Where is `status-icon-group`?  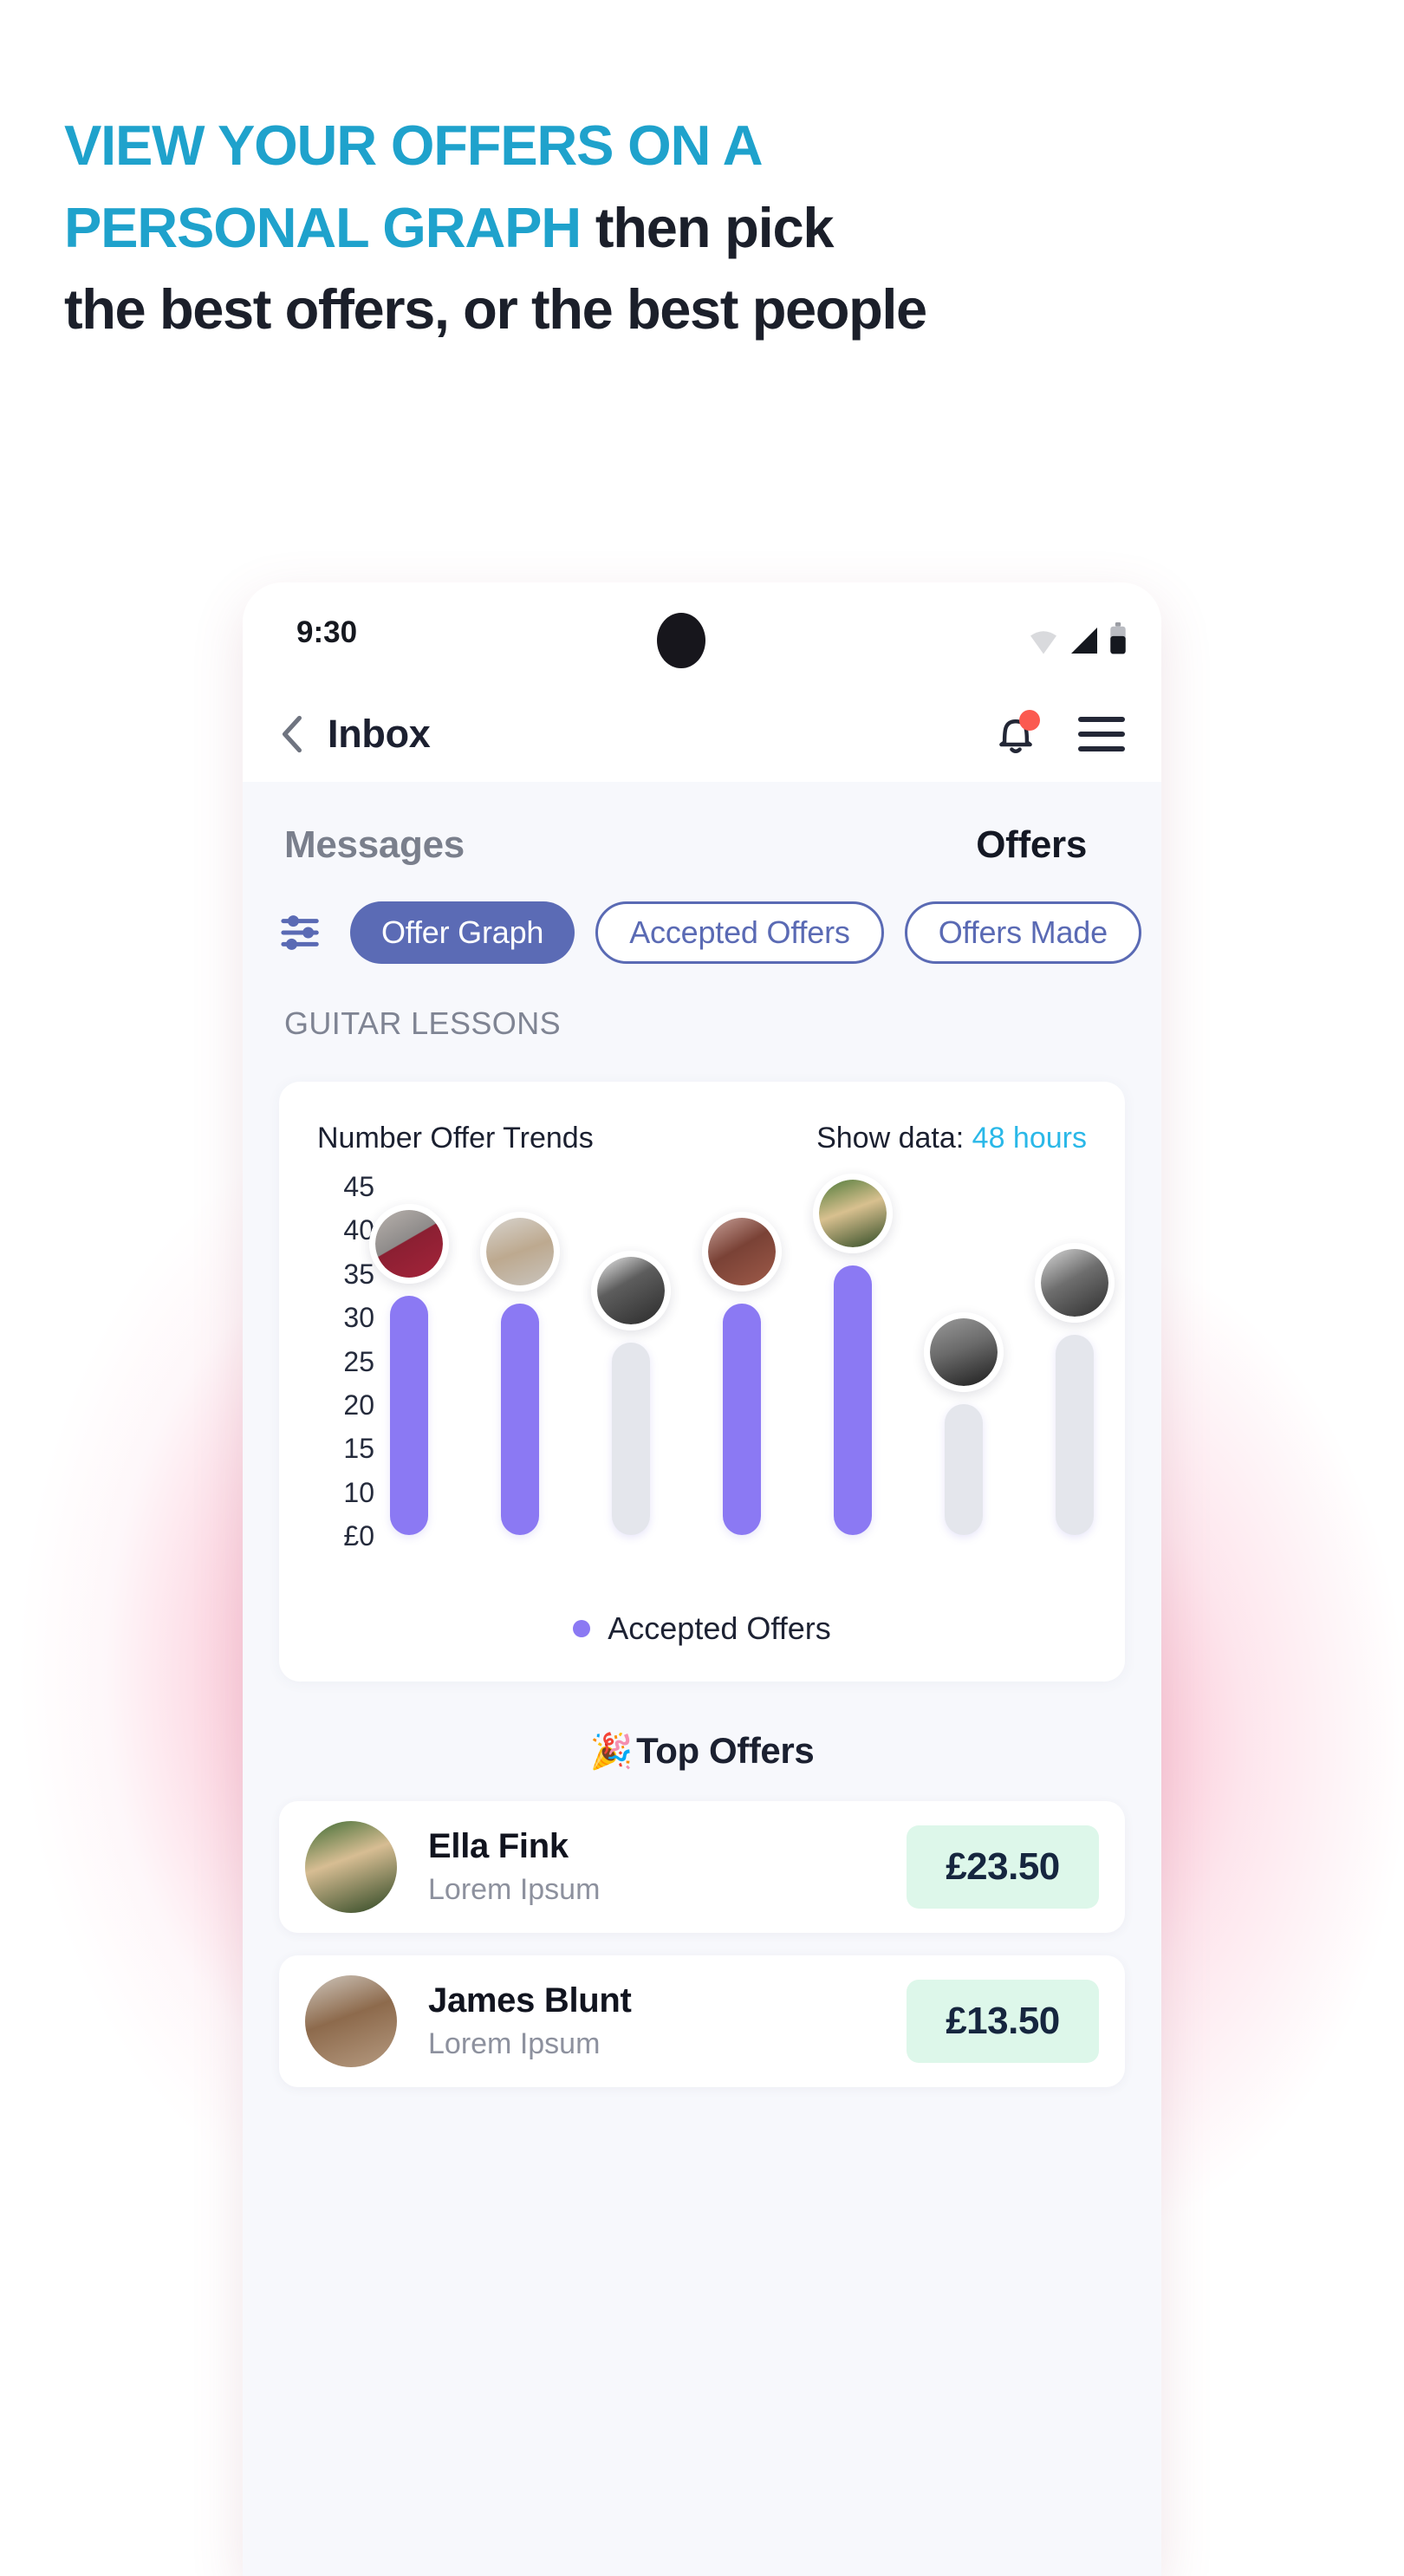 status-icon-group is located at coordinates (1077, 635).